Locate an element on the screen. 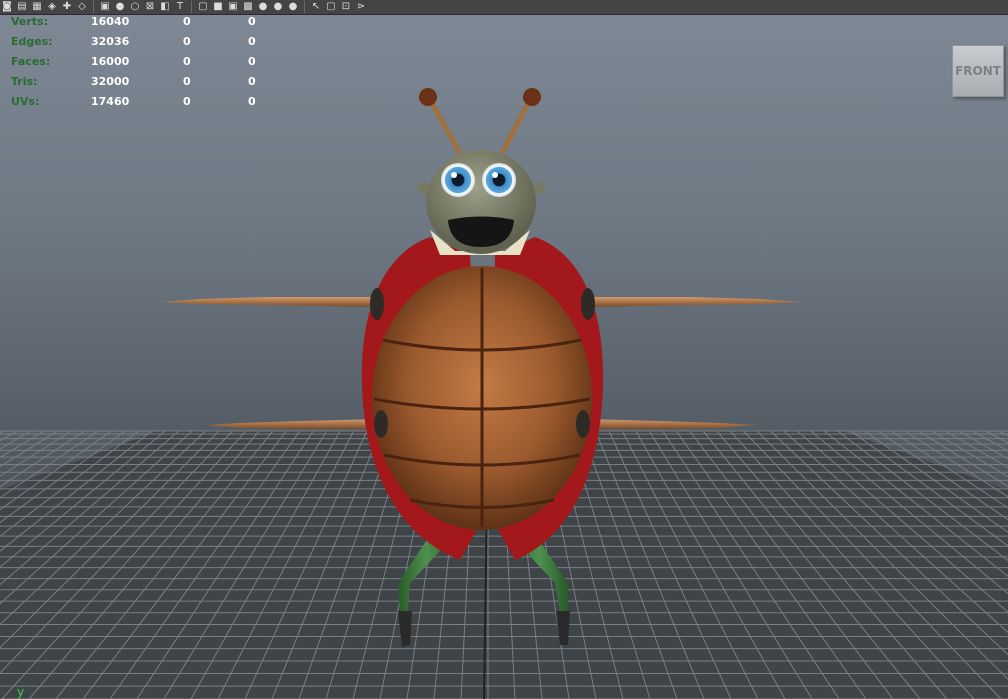 This screenshot has height=699, width=1008. select-camera-icon: ↖ is located at coordinates (316, 7).